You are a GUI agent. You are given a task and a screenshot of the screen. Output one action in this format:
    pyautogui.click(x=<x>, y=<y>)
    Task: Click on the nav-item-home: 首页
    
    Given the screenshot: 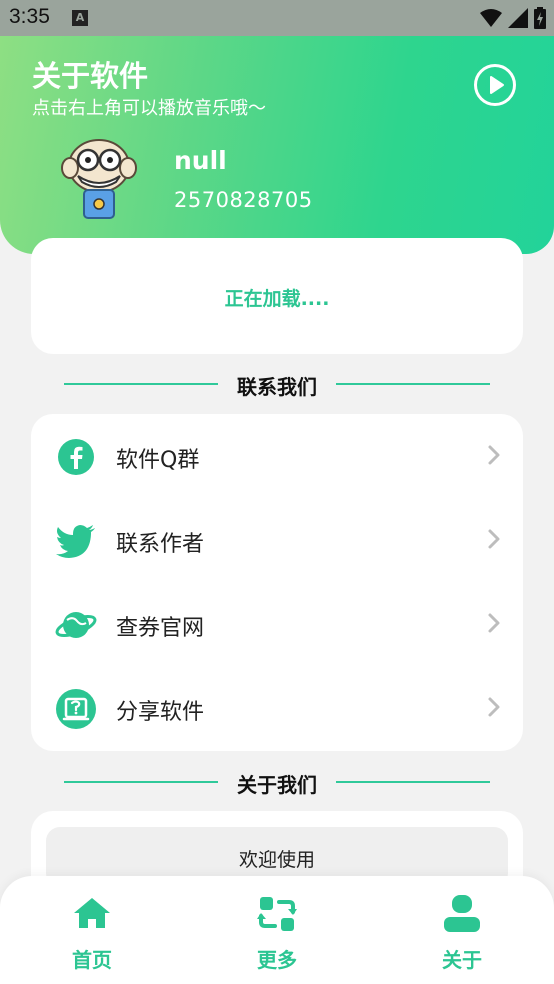 What is the action you would take?
    pyautogui.click(x=92, y=933)
    